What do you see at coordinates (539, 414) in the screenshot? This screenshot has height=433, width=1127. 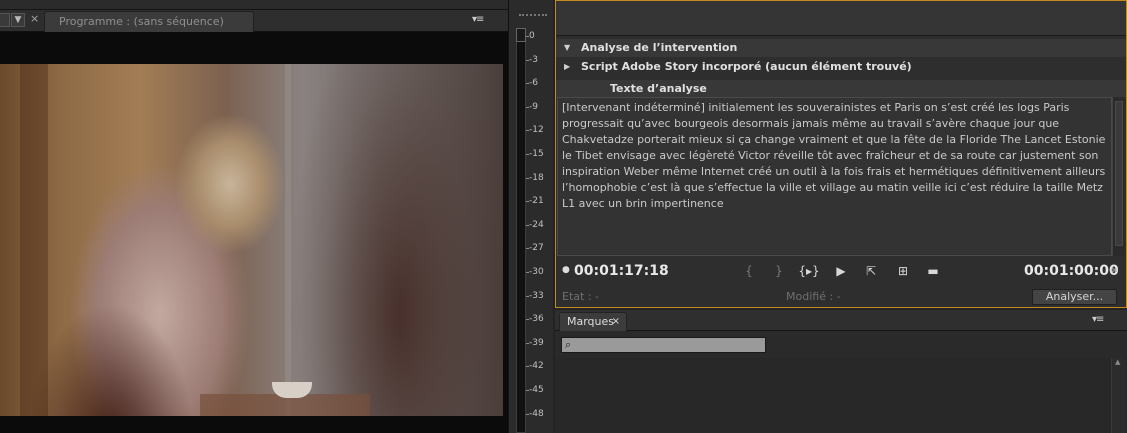 I see `meter-tick-label: -48` at bounding box center [539, 414].